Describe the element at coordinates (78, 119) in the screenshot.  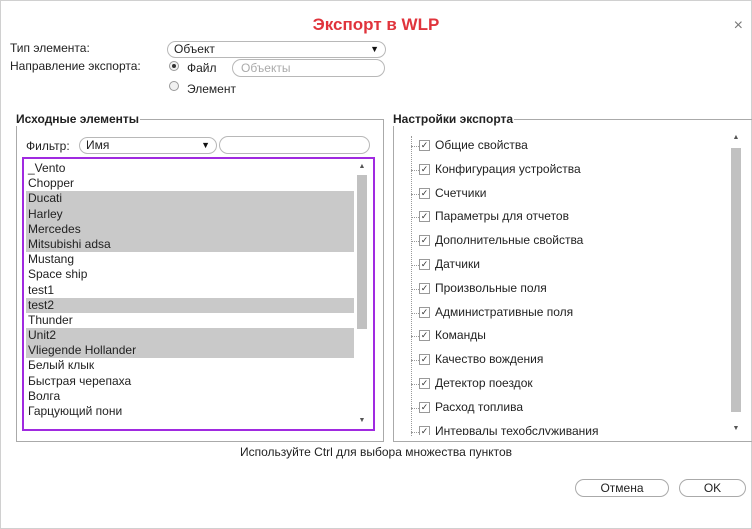
I see `source-elements-legend: Исходные элементы` at that location.